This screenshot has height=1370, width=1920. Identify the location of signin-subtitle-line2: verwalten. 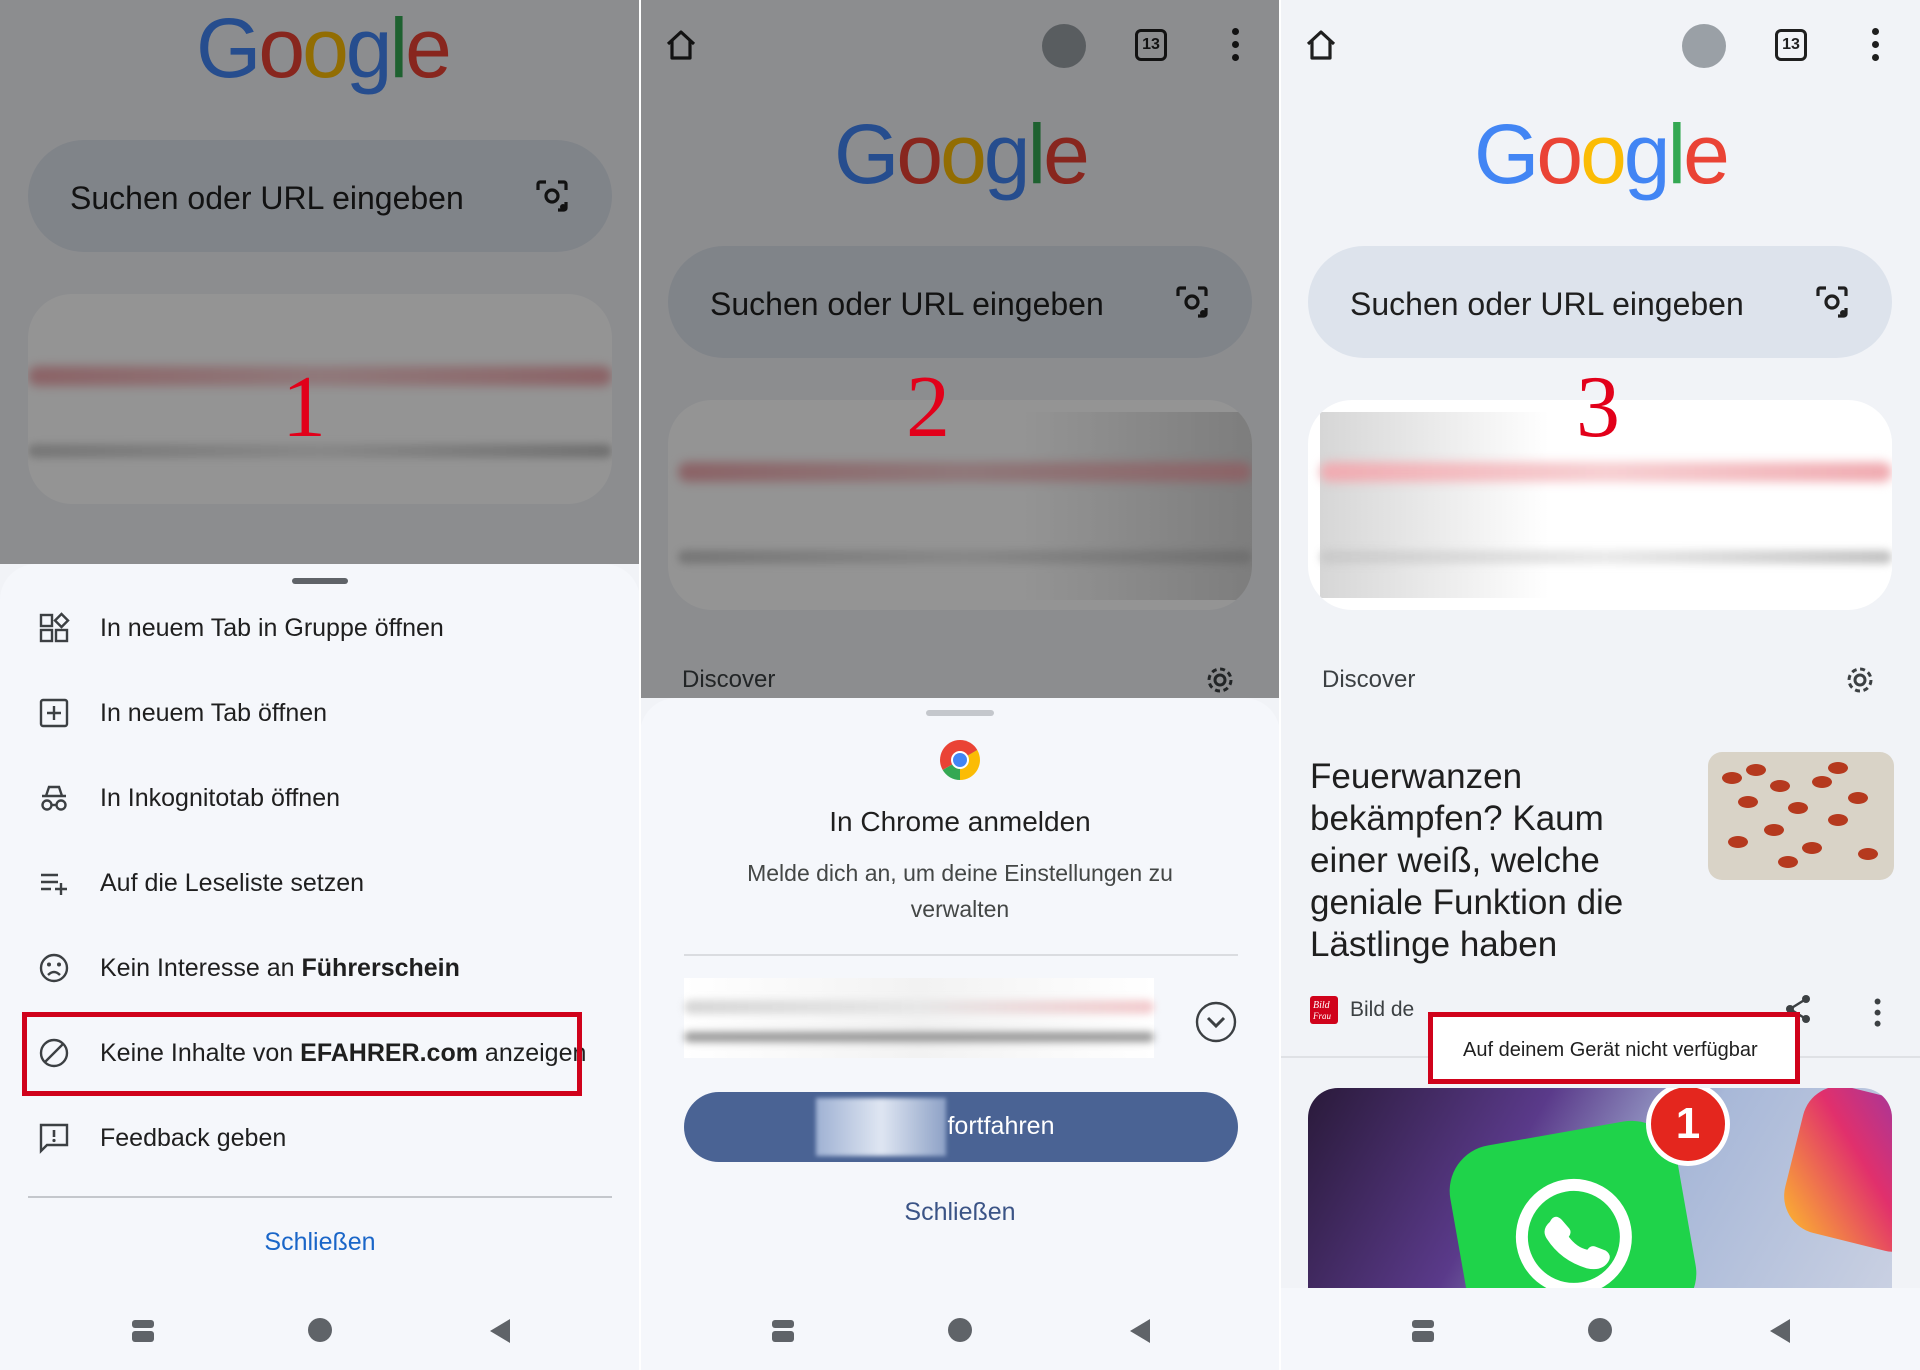
(960, 909).